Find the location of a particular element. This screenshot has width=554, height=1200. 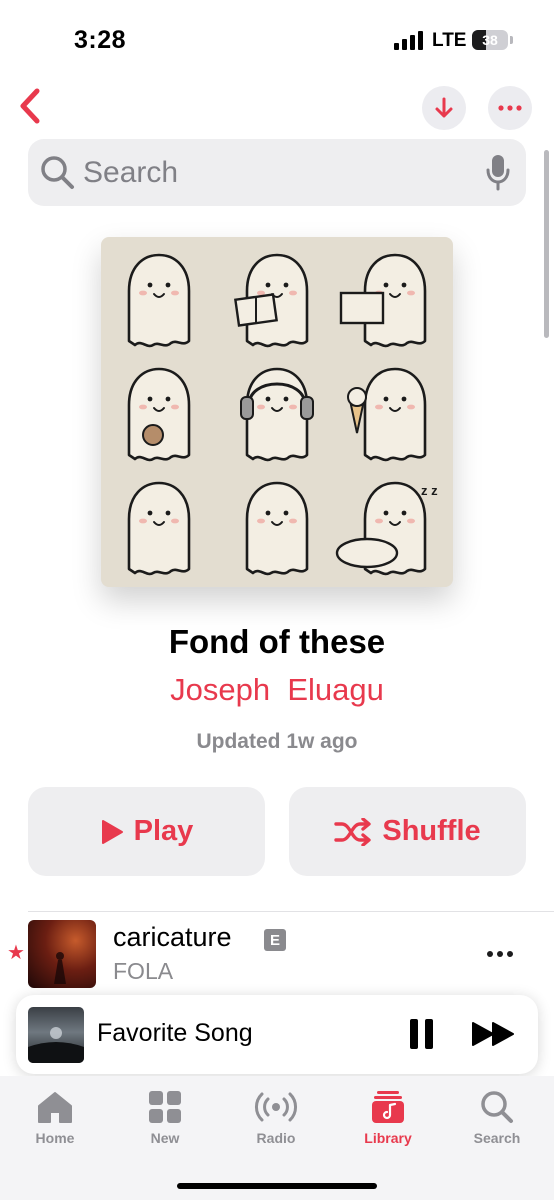

tab-radio: Radio is located at coordinates (276, 1118).